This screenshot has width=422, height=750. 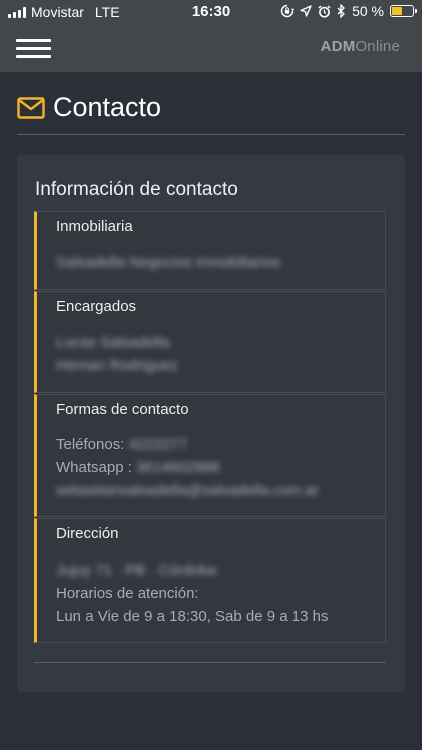 I want to click on hours-label: Horarios de atención:, so click(x=127, y=593).